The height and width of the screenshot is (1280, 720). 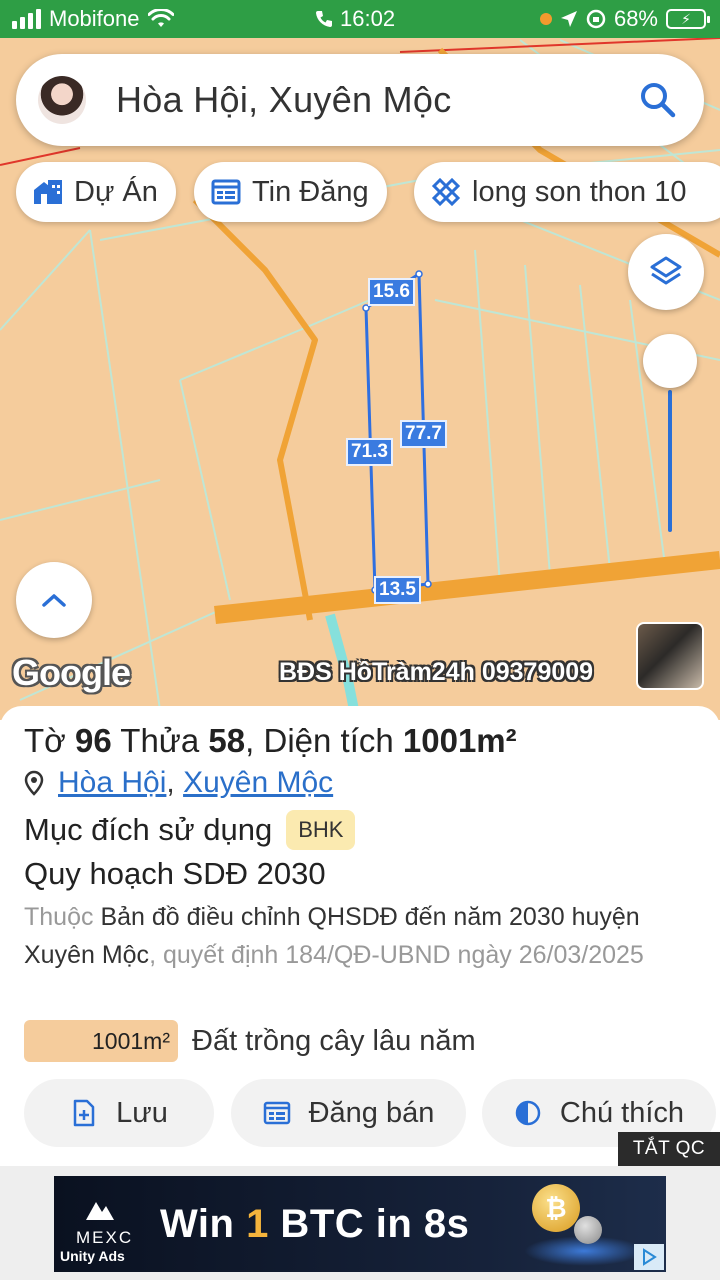 I want to click on commune-link: Hòa Hội, so click(x=112, y=782).